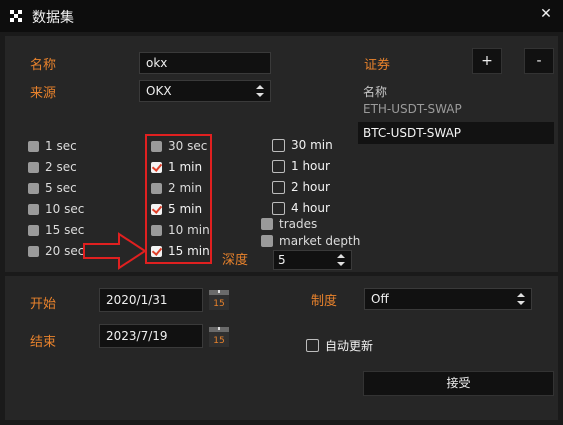 The image size is (563, 425). Describe the element at coordinates (52, 188) in the screenshot. I see `interval-5sec: 5 sec` at that location.